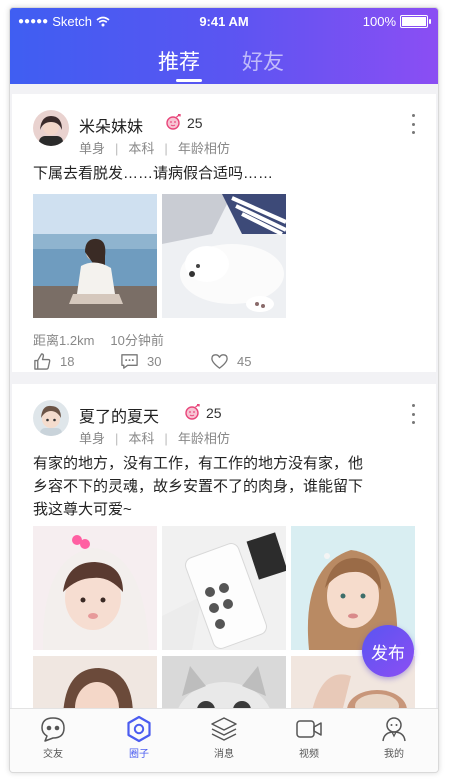 Image resolution: width=450 pixels, height=780 pixels. Describe the element at coordinates (154, 361) in the screenshot. I see `comment-count: 30` at that location.